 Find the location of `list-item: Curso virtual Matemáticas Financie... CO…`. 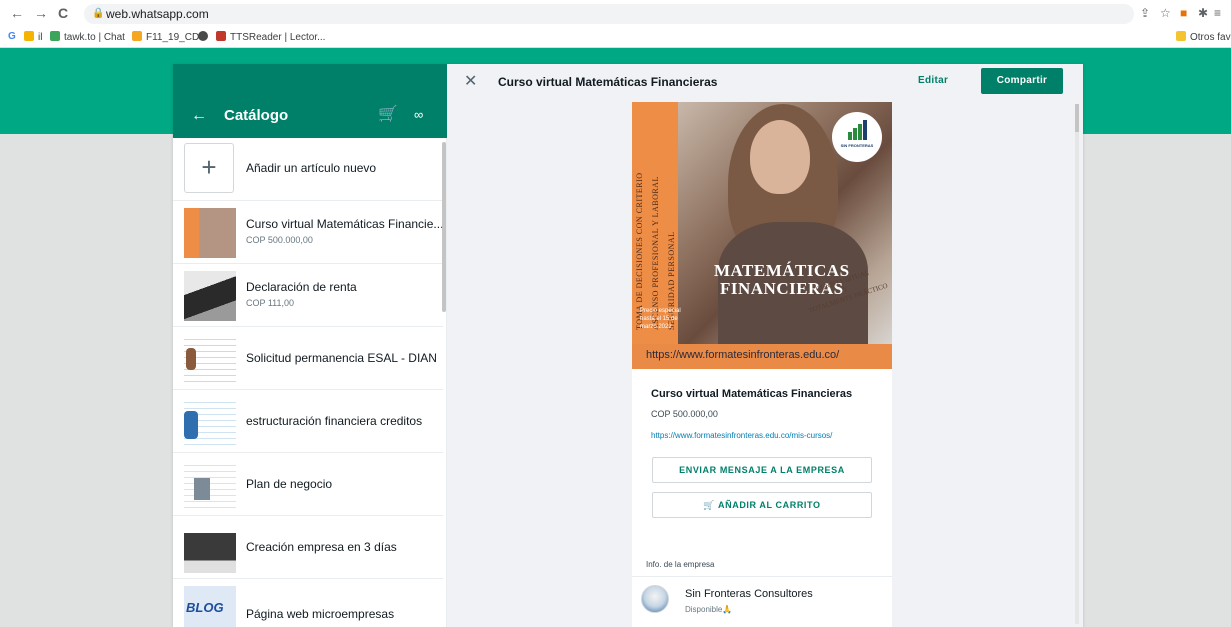

list-item: Curso virtual Matemáticas Financie... CO… is located at coordinates (308, 232).